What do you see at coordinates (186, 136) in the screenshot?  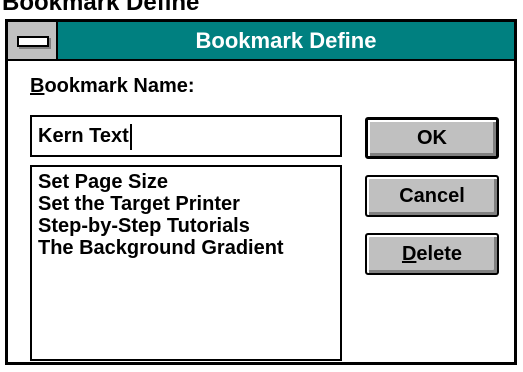 I see `bookmark-name-input: Kern Text` at bounding box center [186, 136].